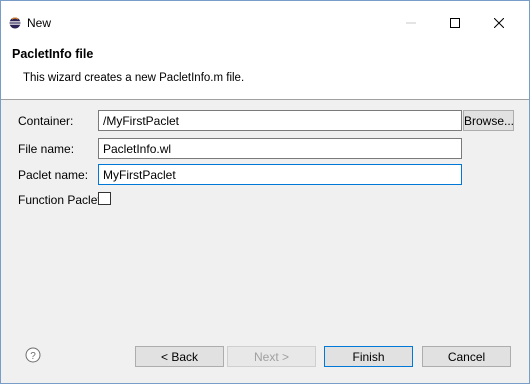  I want to click on paclet-name-input, so click(280, 174).